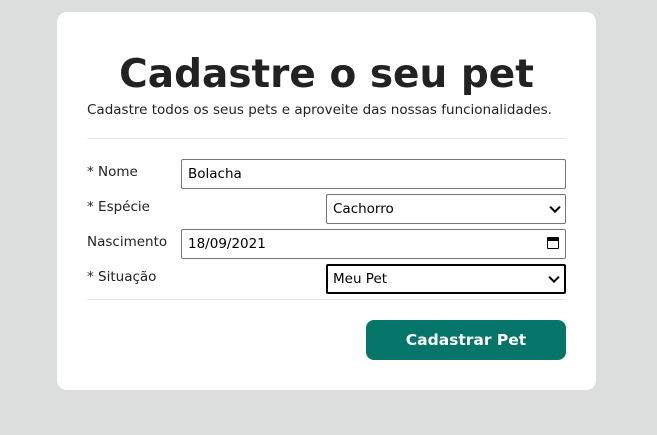 This screenshot has width=657, height=435. What do you see at coordinates (215, 174) in the screenshot?
I see `nome-value: Bolacha` at bounding box center [215, 174].